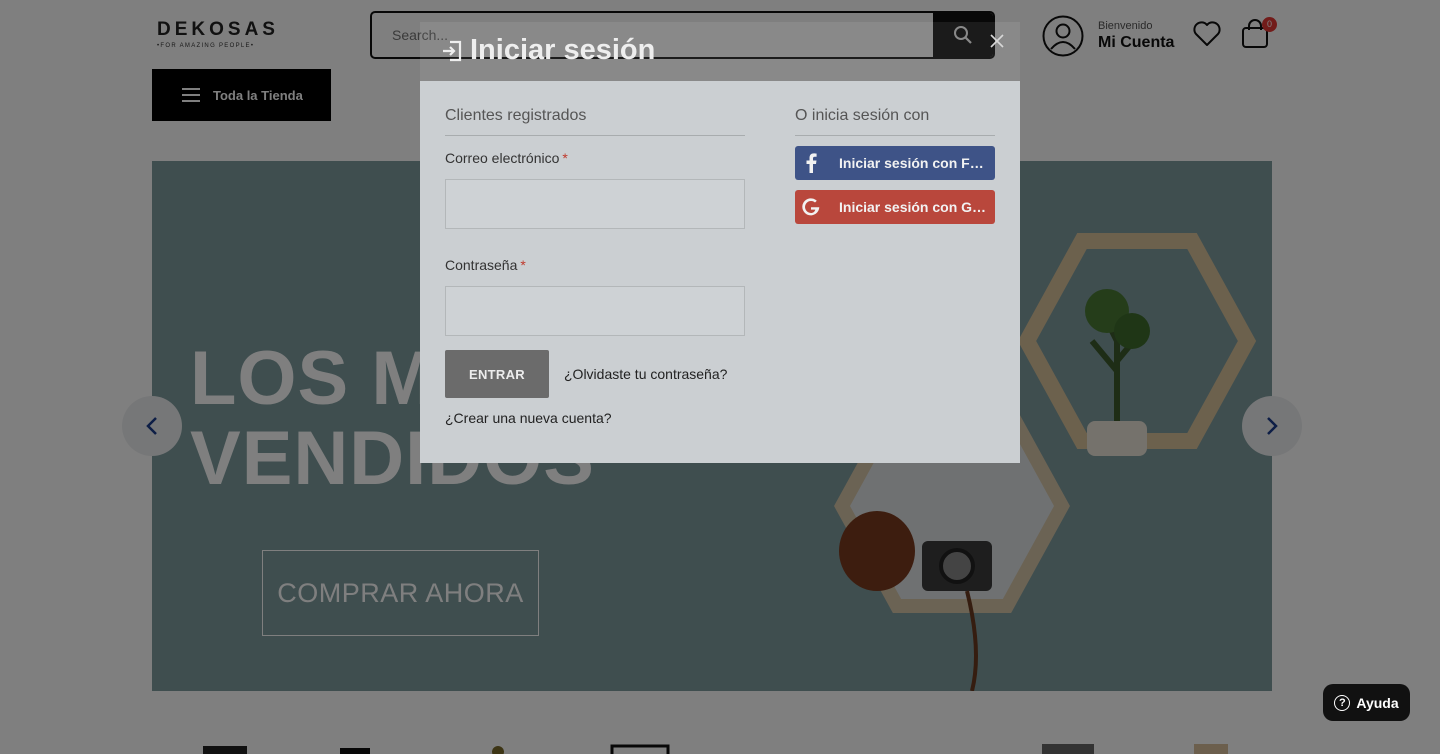 The image size is (1440, 754). Describe the element at coordinates (1377, 702) in the screenshot. I see `help-label: Ayuda` at that location.